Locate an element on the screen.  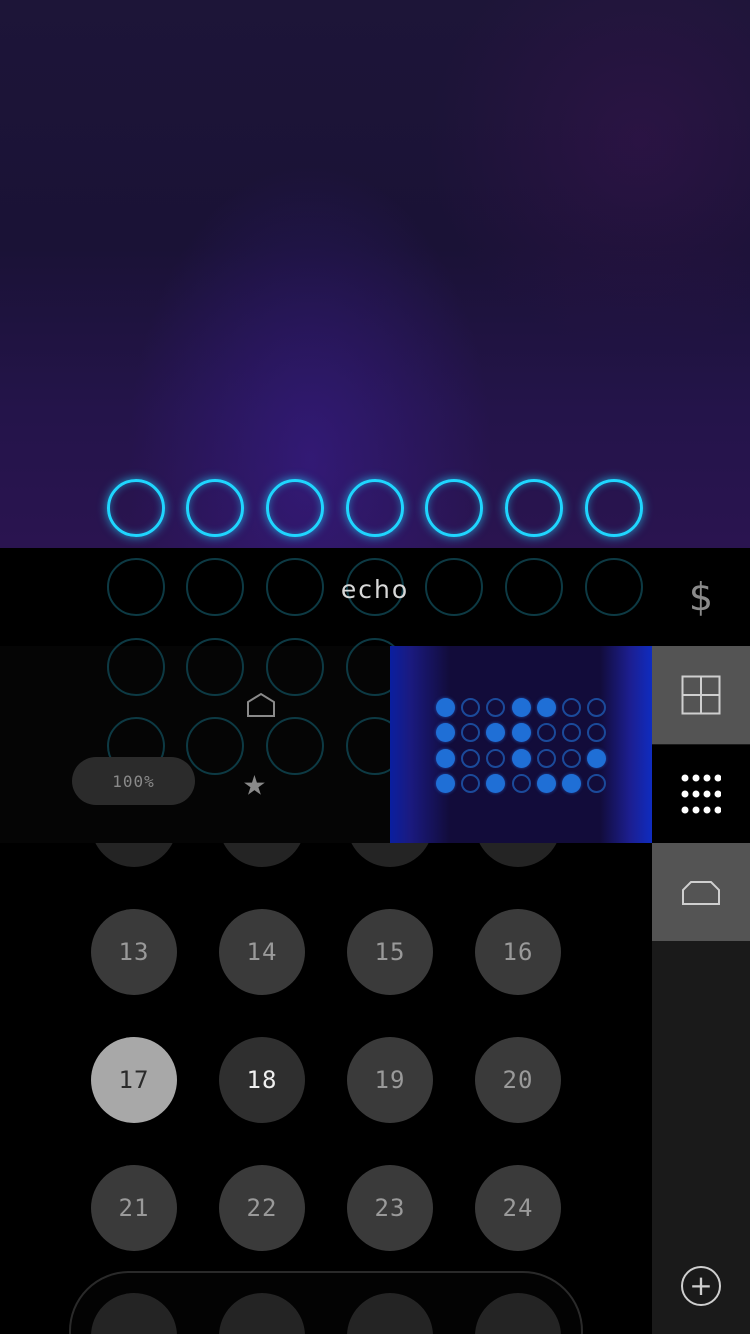
zoom-label: 100% is located at coordinates (133, 781).